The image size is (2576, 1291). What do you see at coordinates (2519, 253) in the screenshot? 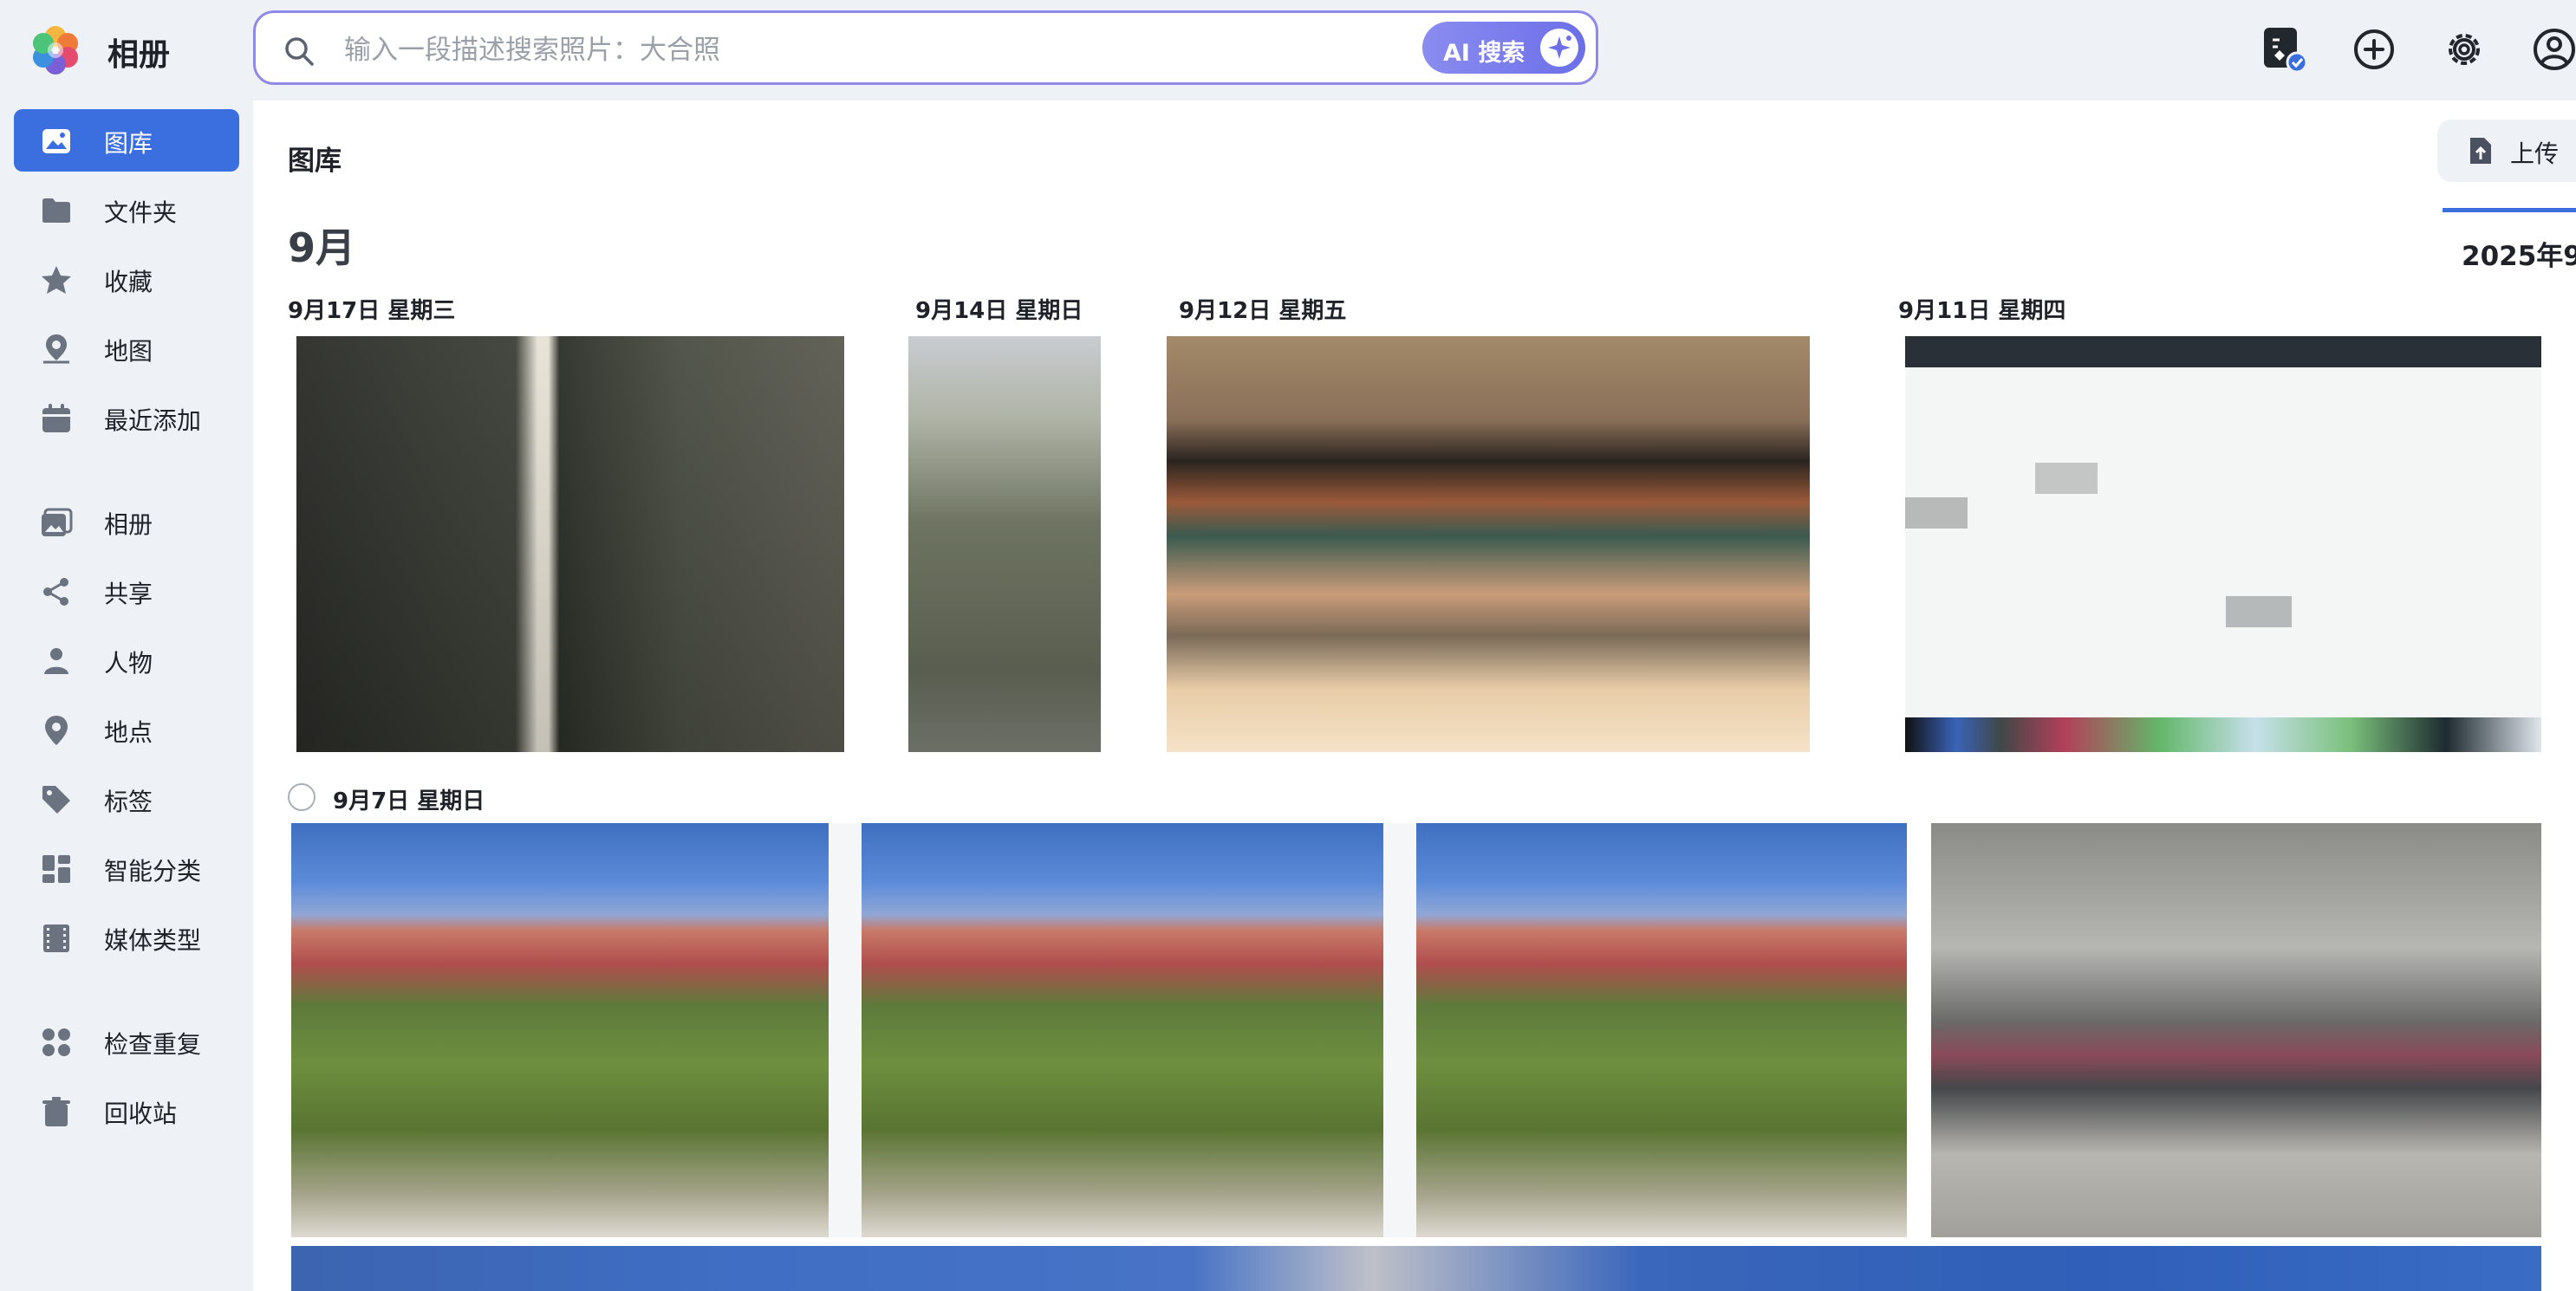
I see `timeline-year: 2025年9` at bounding box center [2519, 253].